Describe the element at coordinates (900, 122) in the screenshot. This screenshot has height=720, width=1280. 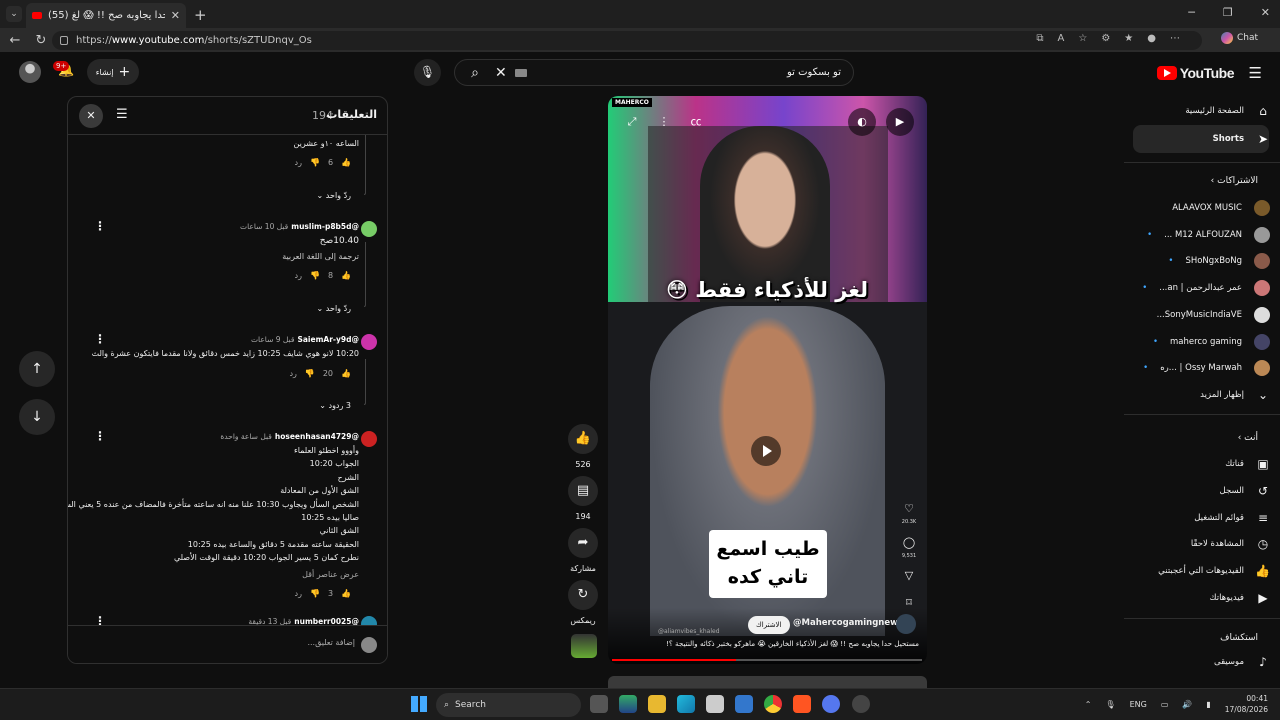
I see `play-pause-icon: ▶` at that location.